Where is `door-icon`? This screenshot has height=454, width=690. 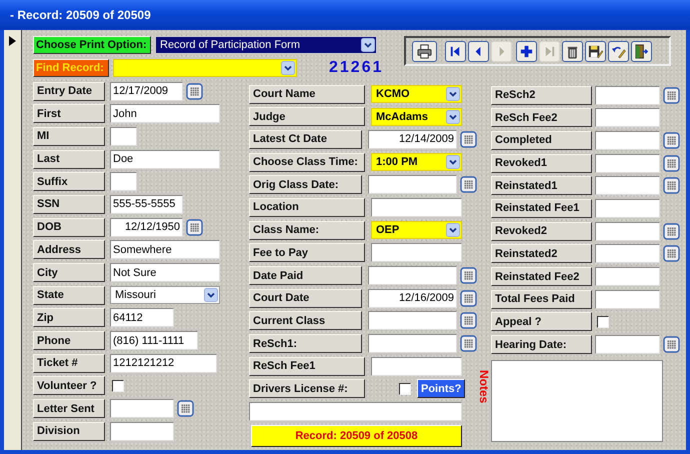
door-icon is located at coordinates (641, 51).